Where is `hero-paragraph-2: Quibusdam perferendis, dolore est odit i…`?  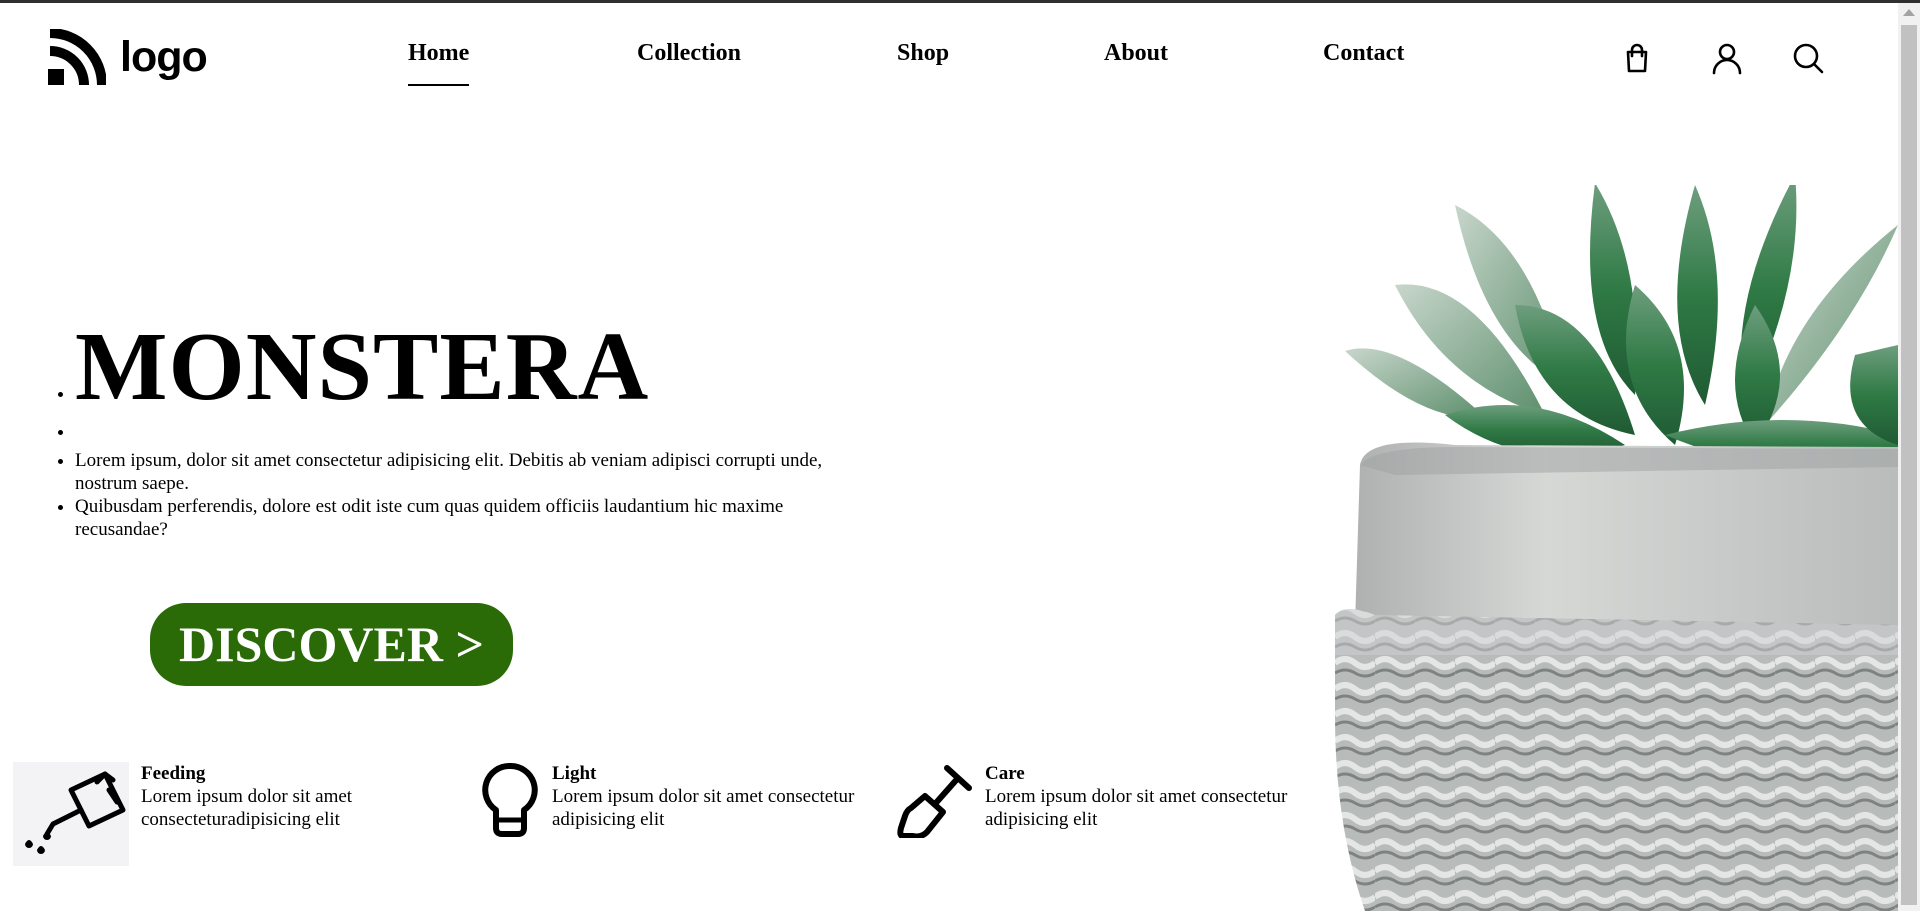
hero-paragraph-2: Quibusdam perferendis, dolore est odit i… is located at coordinates (475, 518).